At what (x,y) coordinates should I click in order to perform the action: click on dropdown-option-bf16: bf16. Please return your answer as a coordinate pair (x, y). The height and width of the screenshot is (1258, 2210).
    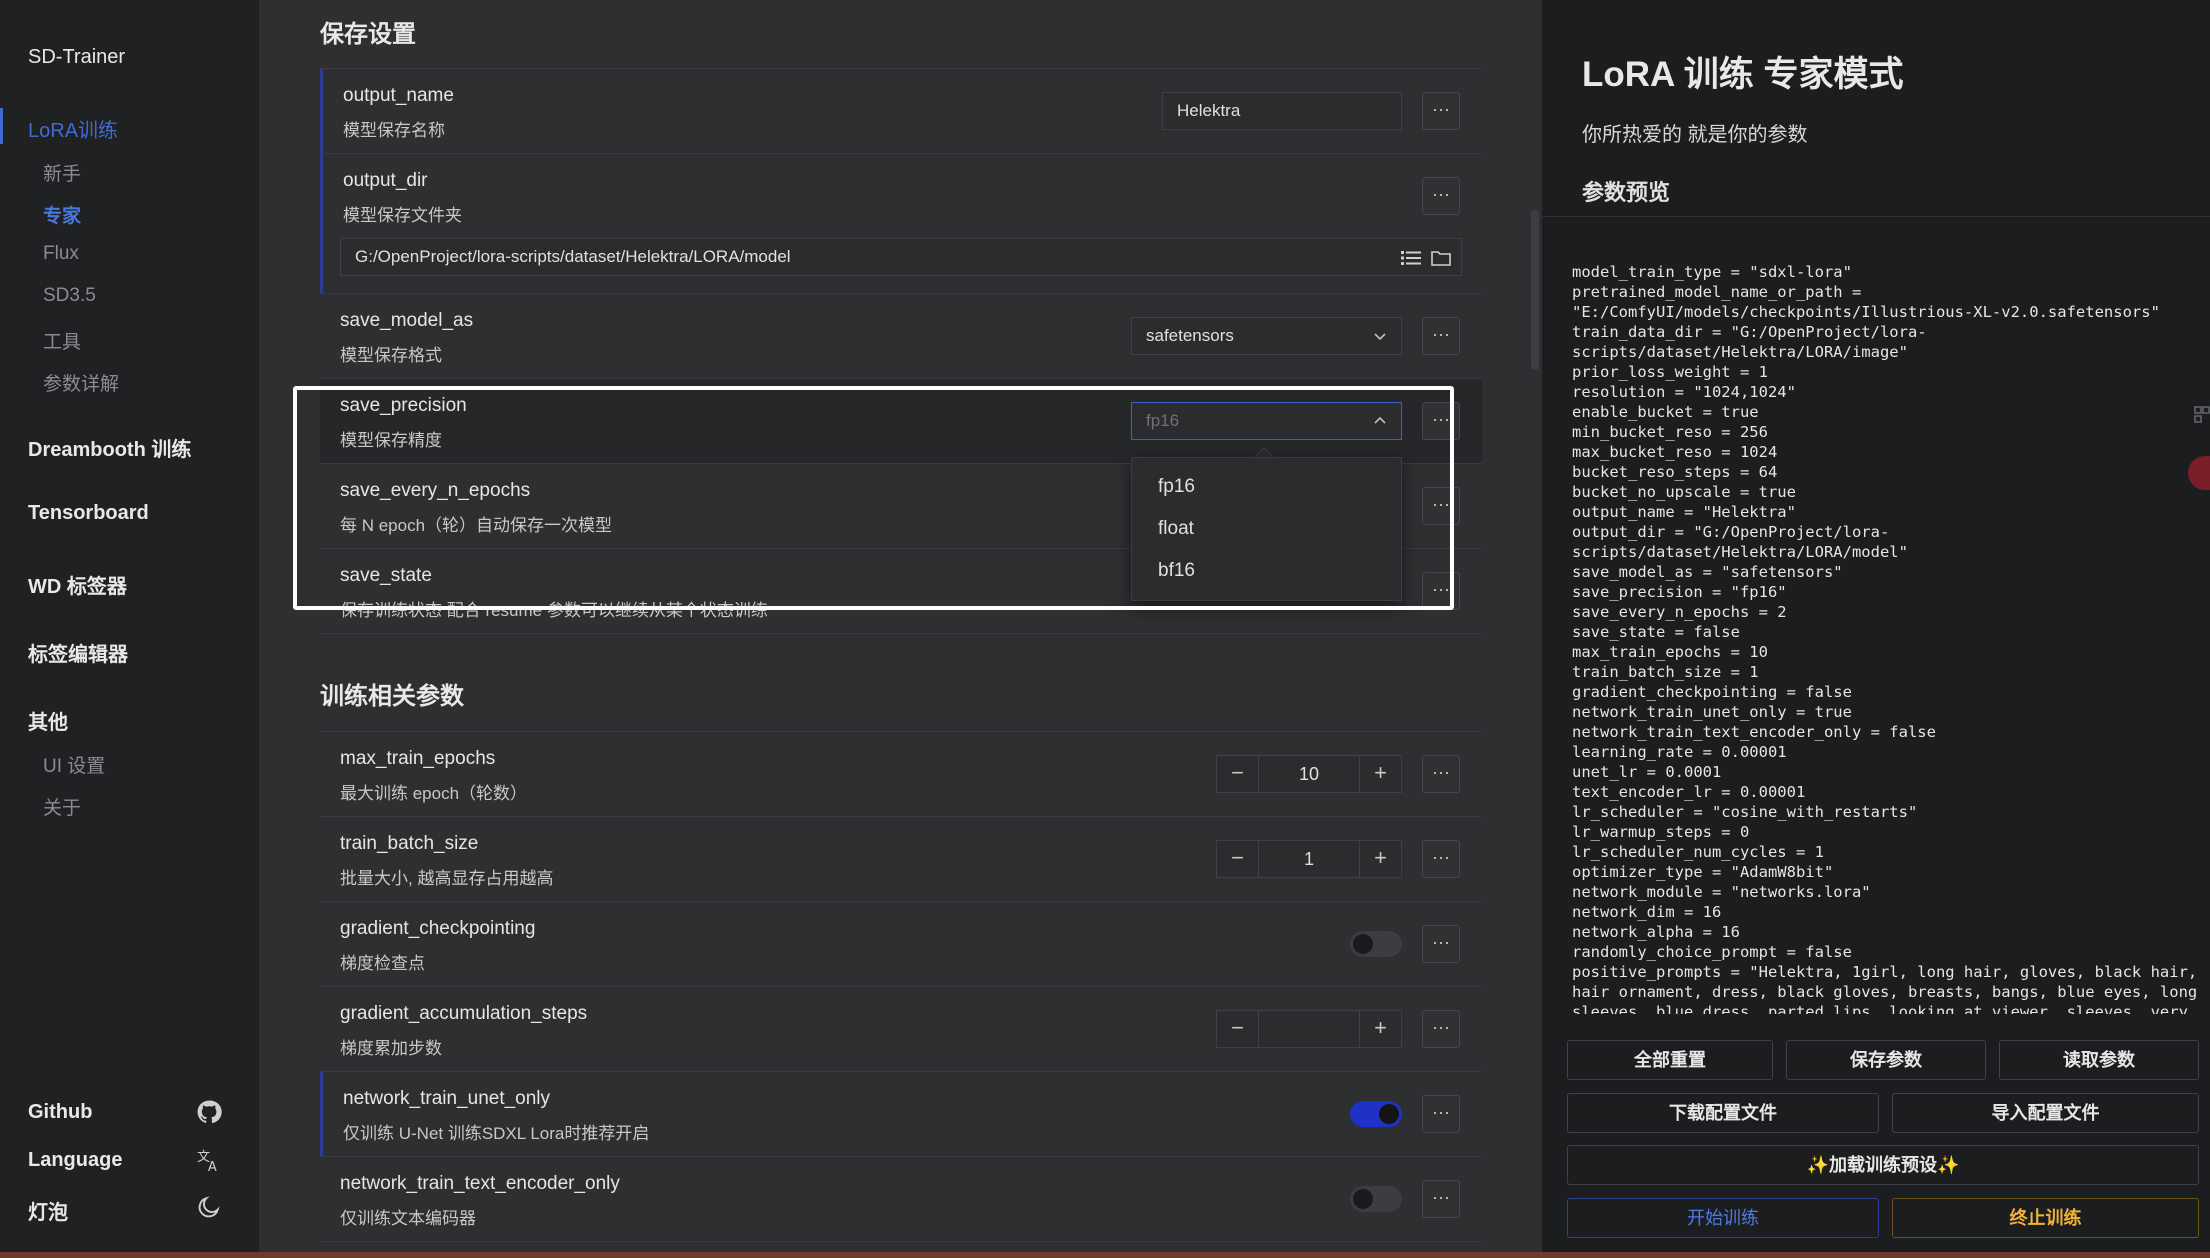
    Looking at the image, I should click on (1176, 571).